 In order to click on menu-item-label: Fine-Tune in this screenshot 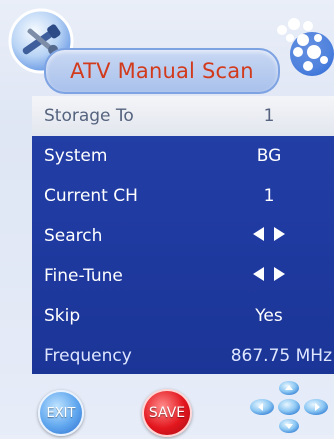, I will do `click(83, 276)`.